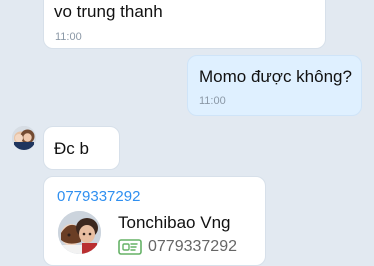 This screenshot has height=266, width=374. I want to click on contact-phone-link: 0779337292, so click(98, 196).